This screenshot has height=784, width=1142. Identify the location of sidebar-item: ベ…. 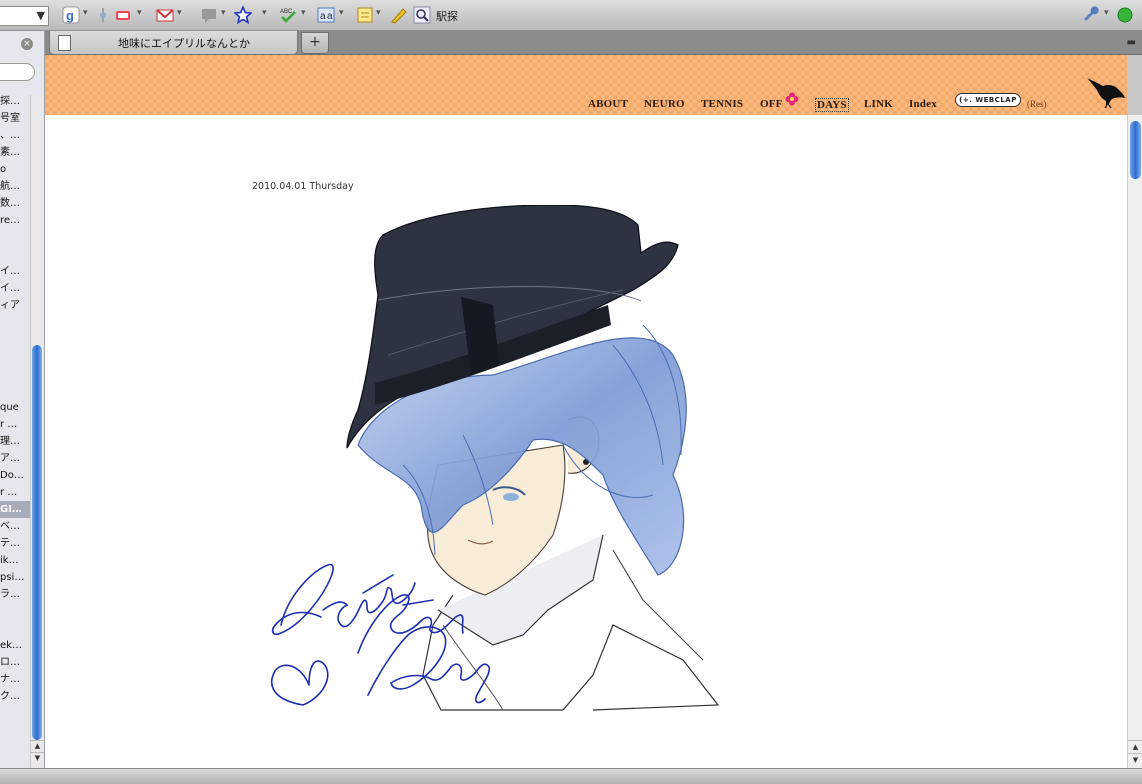
(15, 526).